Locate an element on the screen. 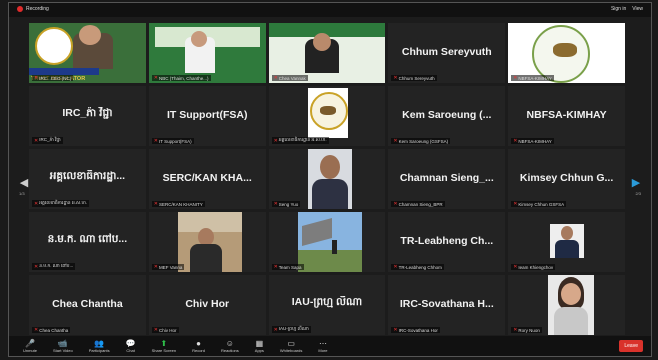  video-icon: 📹 is located at coordinates (62, 343).